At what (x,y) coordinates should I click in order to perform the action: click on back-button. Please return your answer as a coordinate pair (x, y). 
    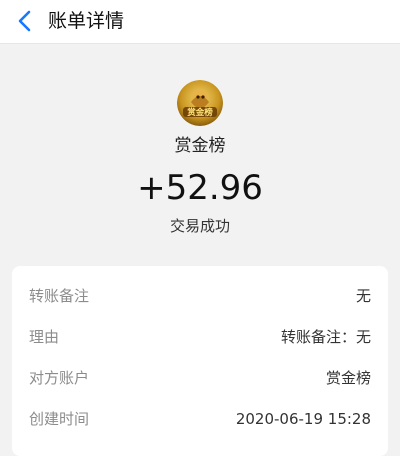
    Looking at the image, I should click on (26, 21).